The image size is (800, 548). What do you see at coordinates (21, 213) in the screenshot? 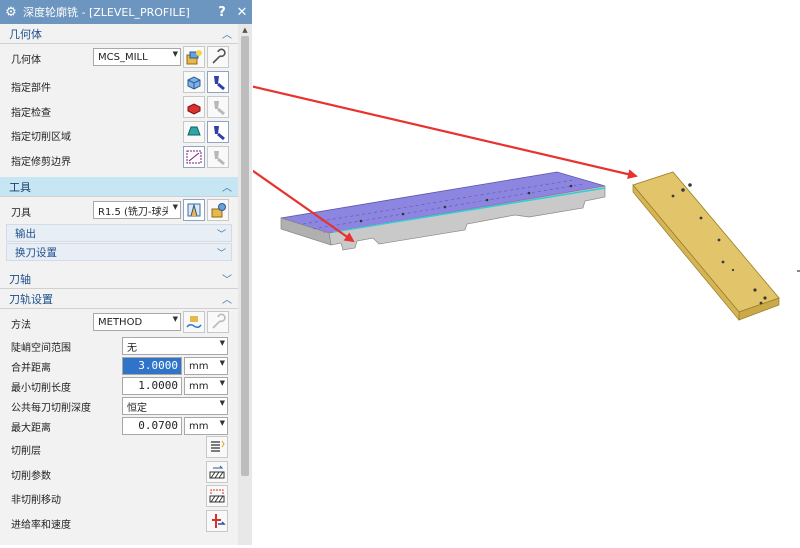
I see `tool-label: 刀具` at bounding box center [21, 213].